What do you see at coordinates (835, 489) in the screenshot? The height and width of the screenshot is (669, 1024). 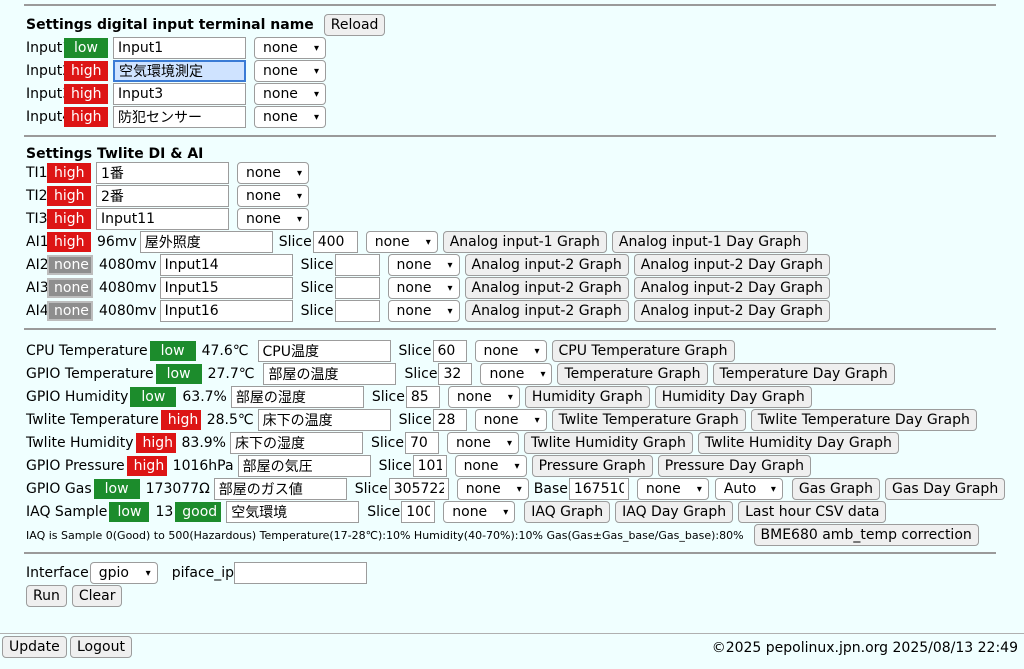 I see `gas-graph-button: Gas Graph` at bounding box center [835, 489].